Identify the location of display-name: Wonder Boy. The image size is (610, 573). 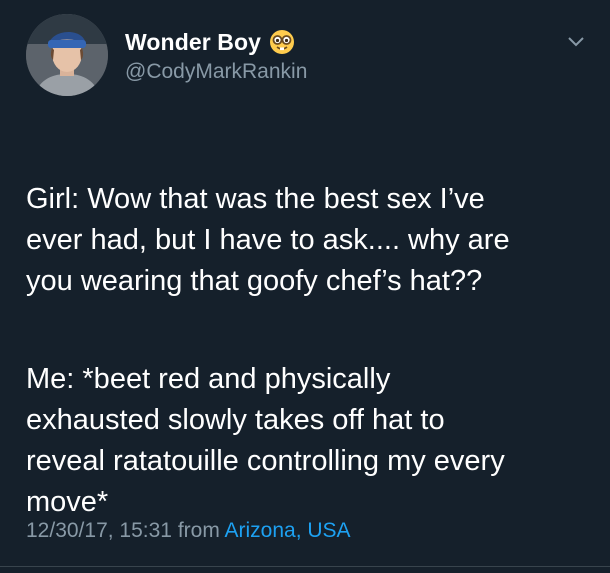
(193, 42).